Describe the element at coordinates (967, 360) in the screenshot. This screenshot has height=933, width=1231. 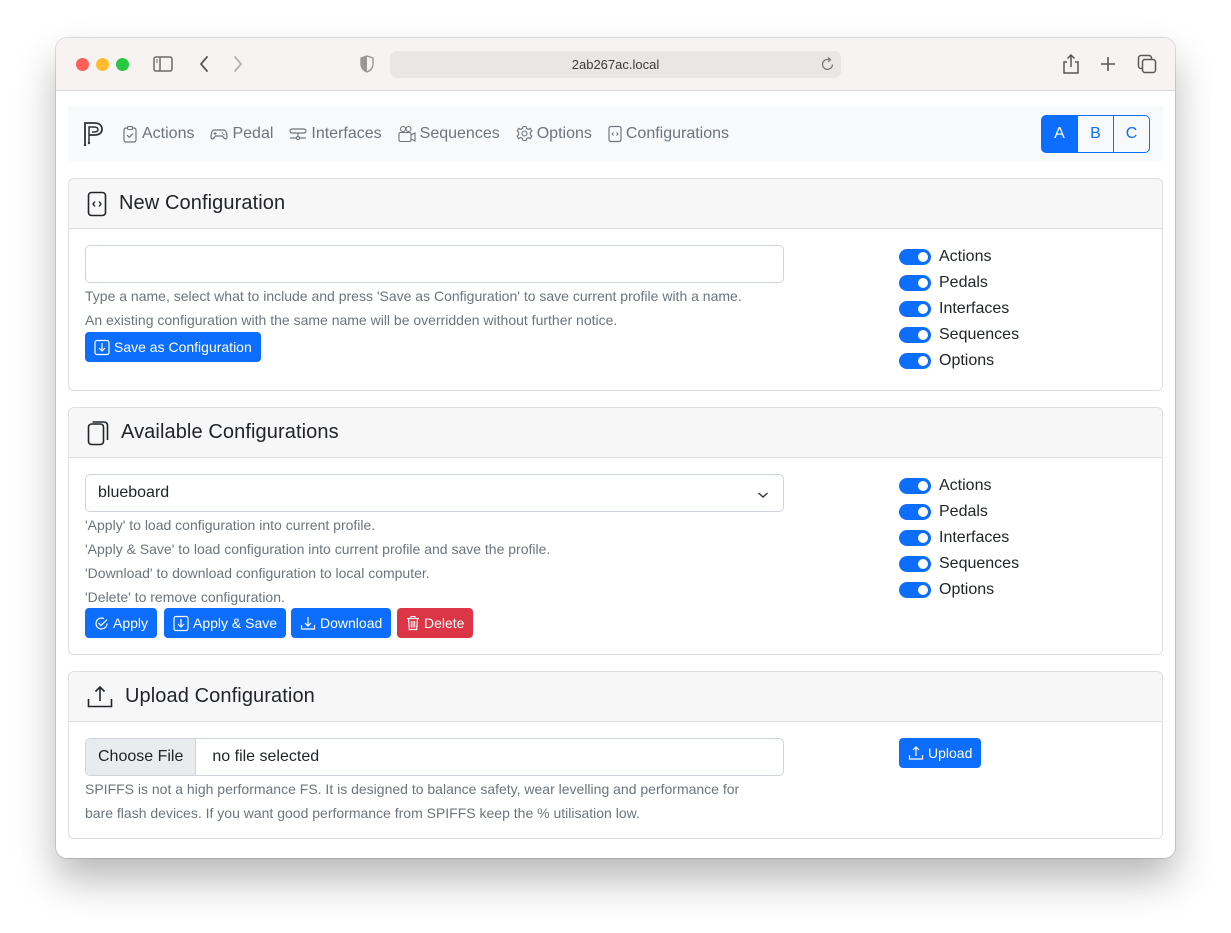
I see `switch-label: Options` at that location.